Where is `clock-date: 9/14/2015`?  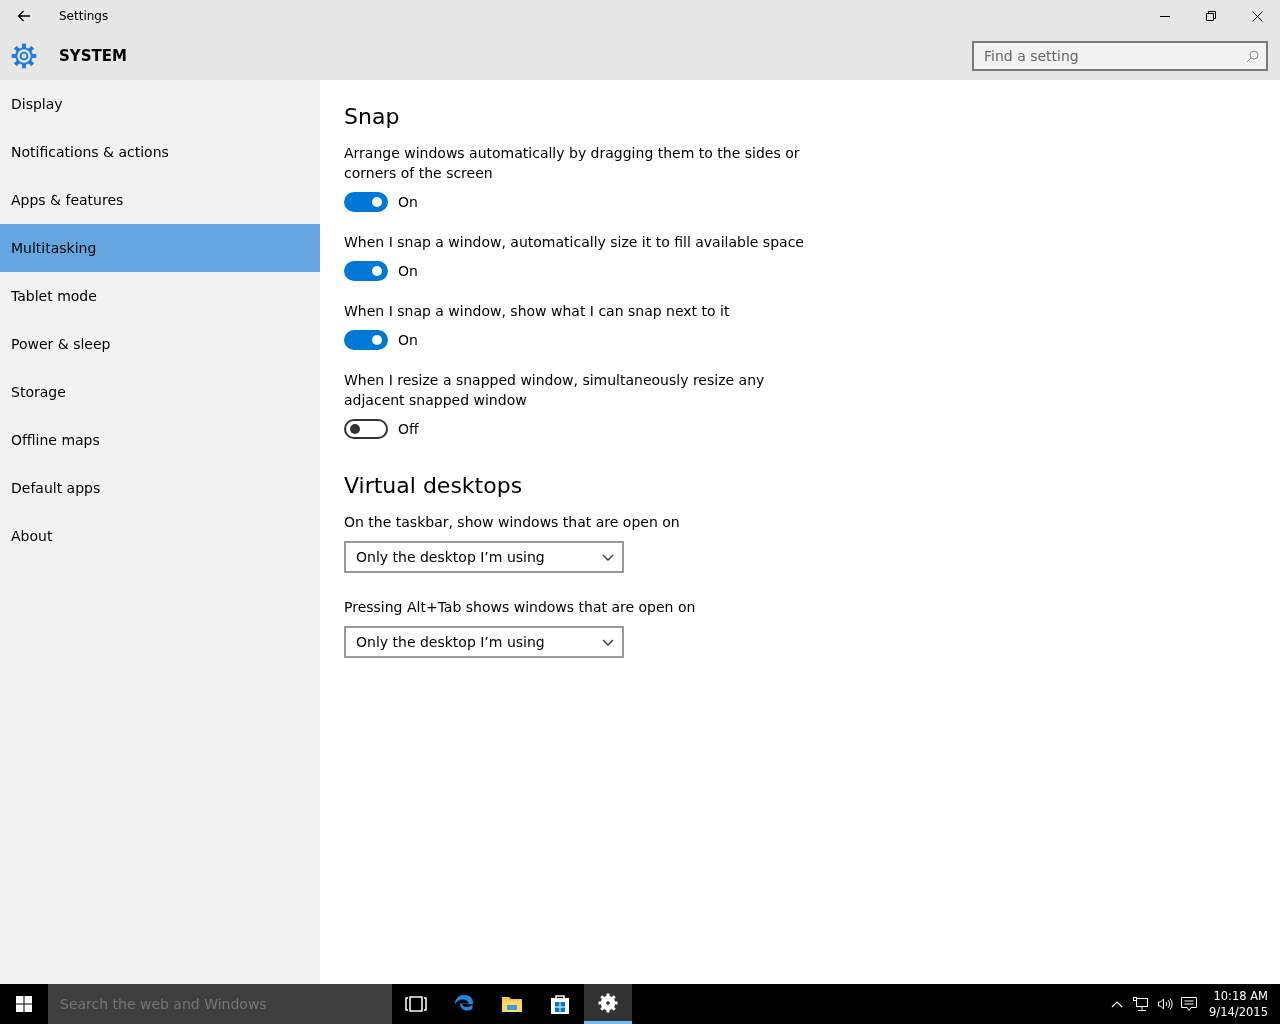
clock-date: 9/14/2015 is located at coordinates (1238, 1012).